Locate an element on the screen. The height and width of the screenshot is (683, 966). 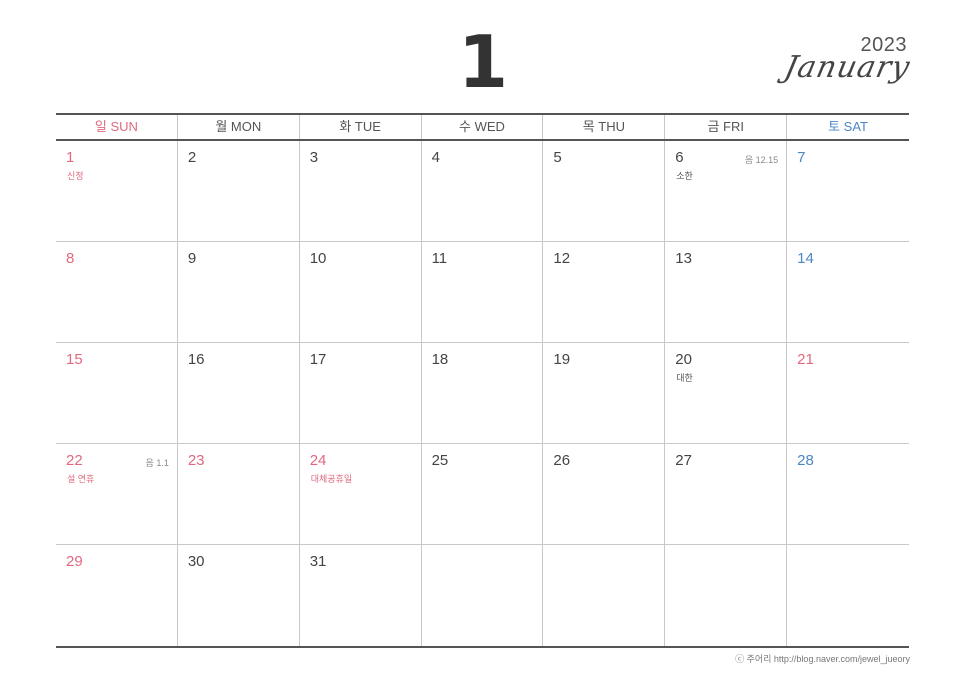
day-note: 대체공휴일 is located at coordinates (331, 479).